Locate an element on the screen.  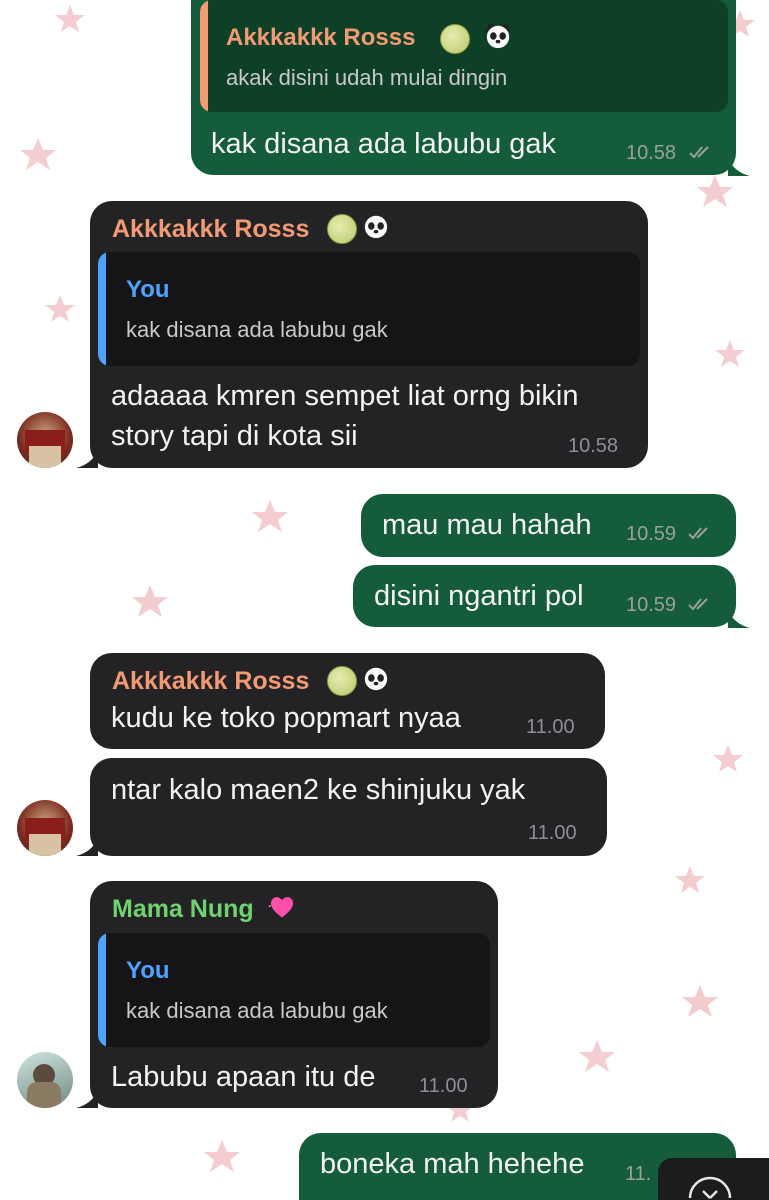
outgoing-message: mau mau hahah 10.59 is located at coordinates (548, 525).